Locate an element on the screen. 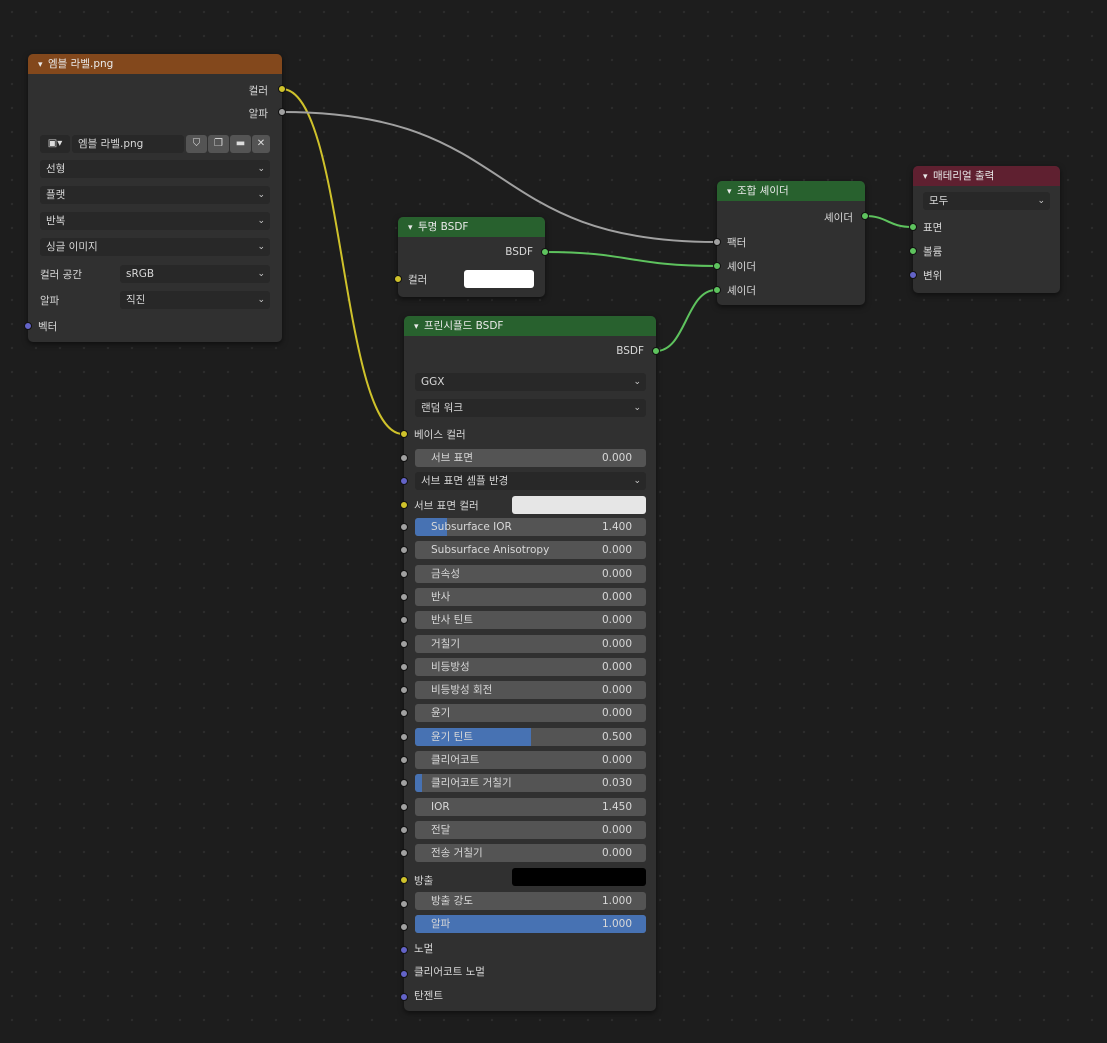  property-slider: 반사 0.000 is located at coordinates (530, 597).